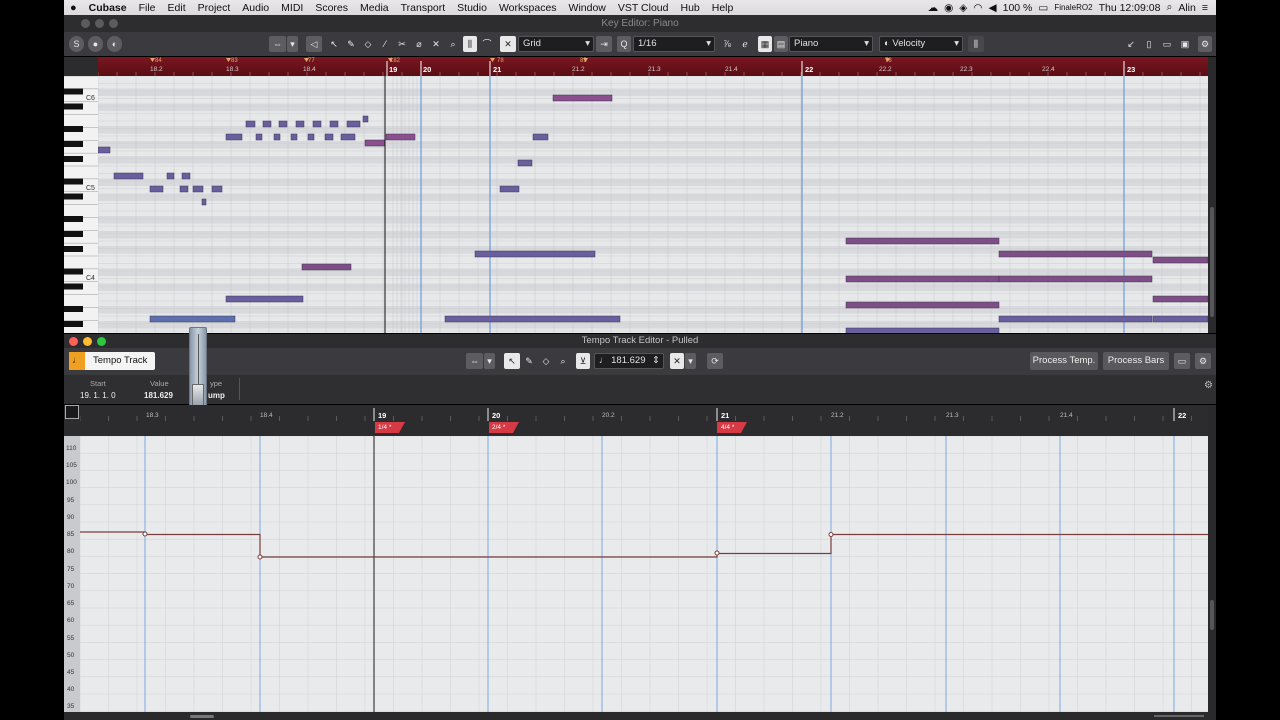  What do you see at coordinates (214, 8) in the screenshot?
I see `menu-project: Project` at bounding box center [214, 8].